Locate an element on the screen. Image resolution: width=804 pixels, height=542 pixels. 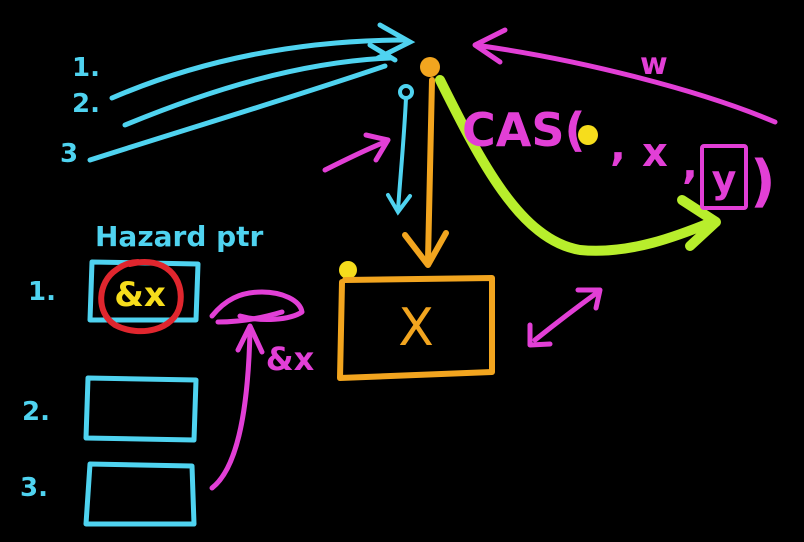
hazard-slot-label-3: 3. is located at coordinates (34, 488).